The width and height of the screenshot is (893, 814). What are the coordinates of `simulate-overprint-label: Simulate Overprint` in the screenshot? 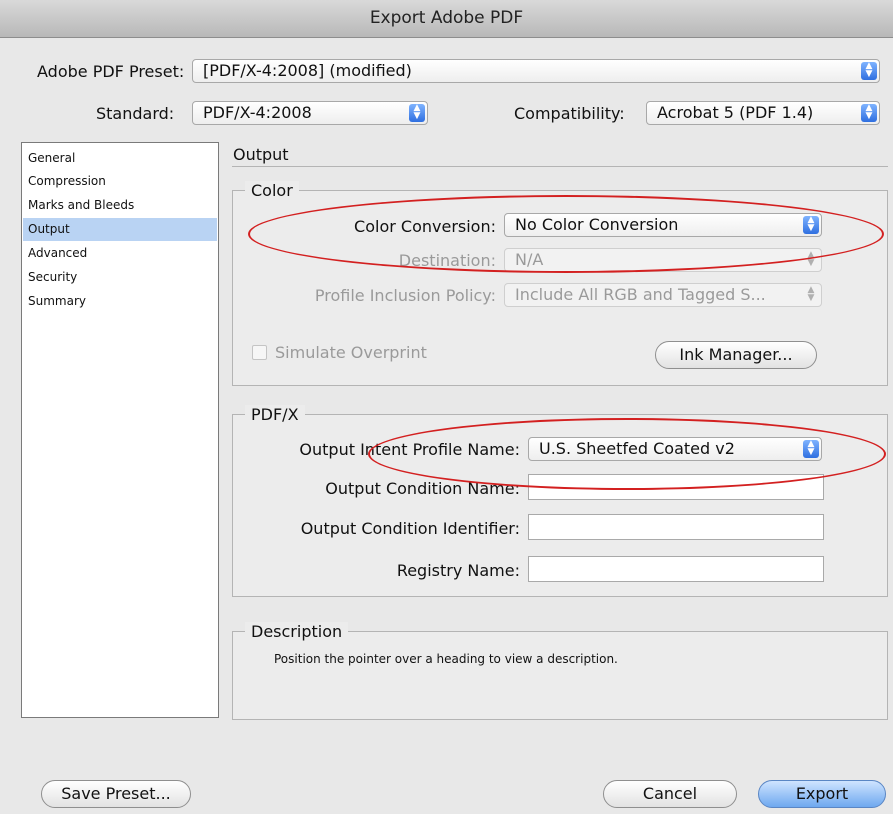 It's located at (351, 352).